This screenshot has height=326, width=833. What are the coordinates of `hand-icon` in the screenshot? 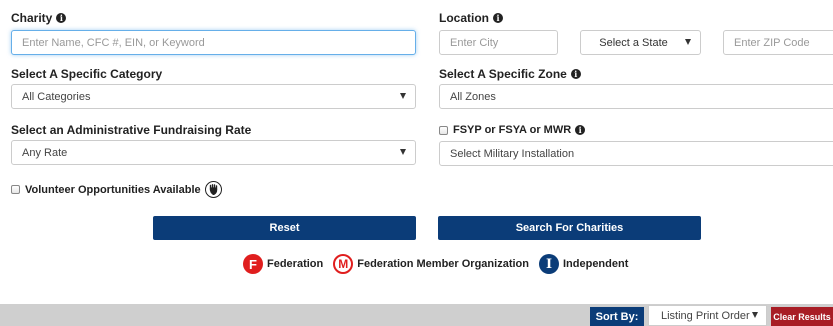 It's located at (213, 189).